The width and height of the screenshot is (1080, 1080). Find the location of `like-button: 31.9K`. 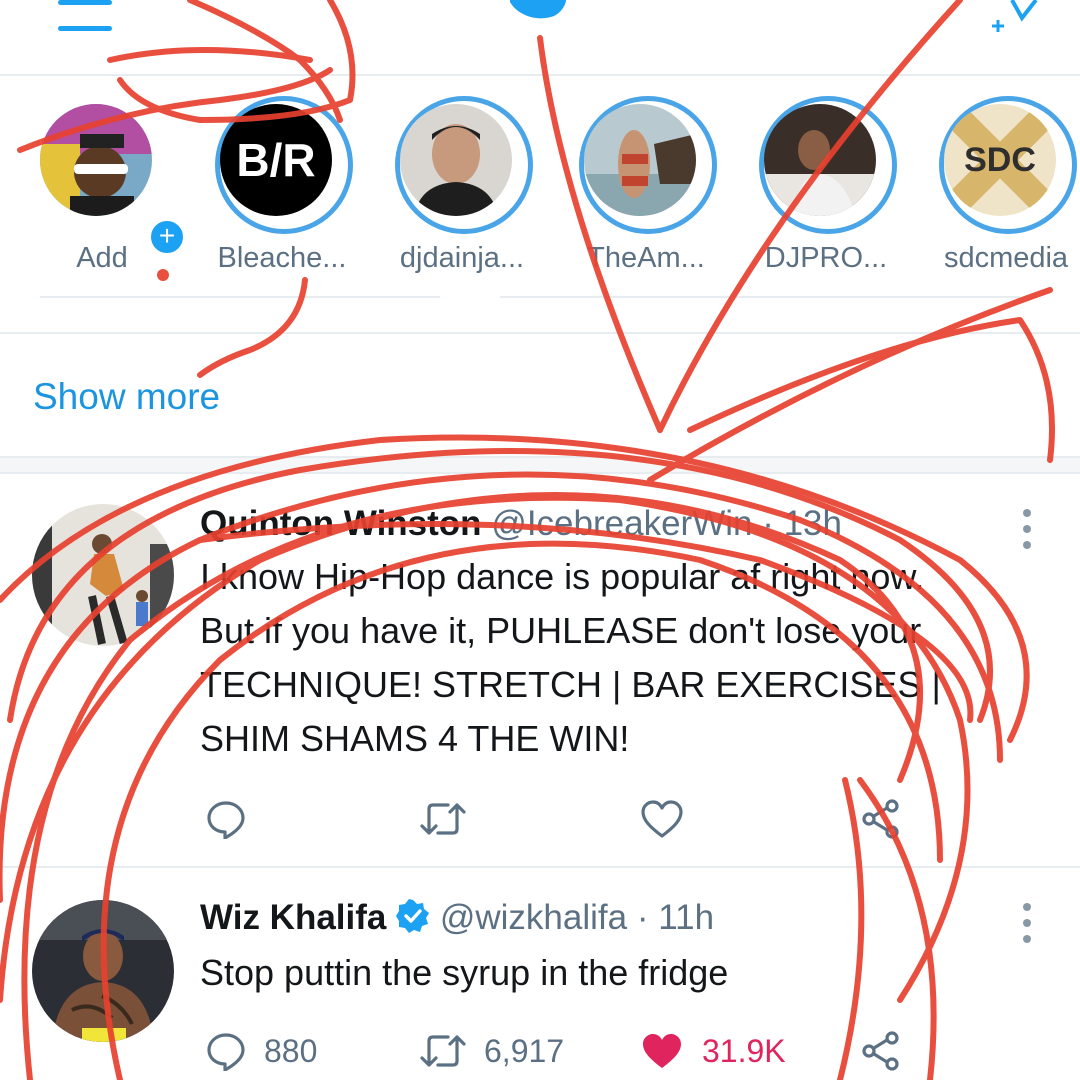

like-button: 31.9K is located at coordinates (713, 1051).